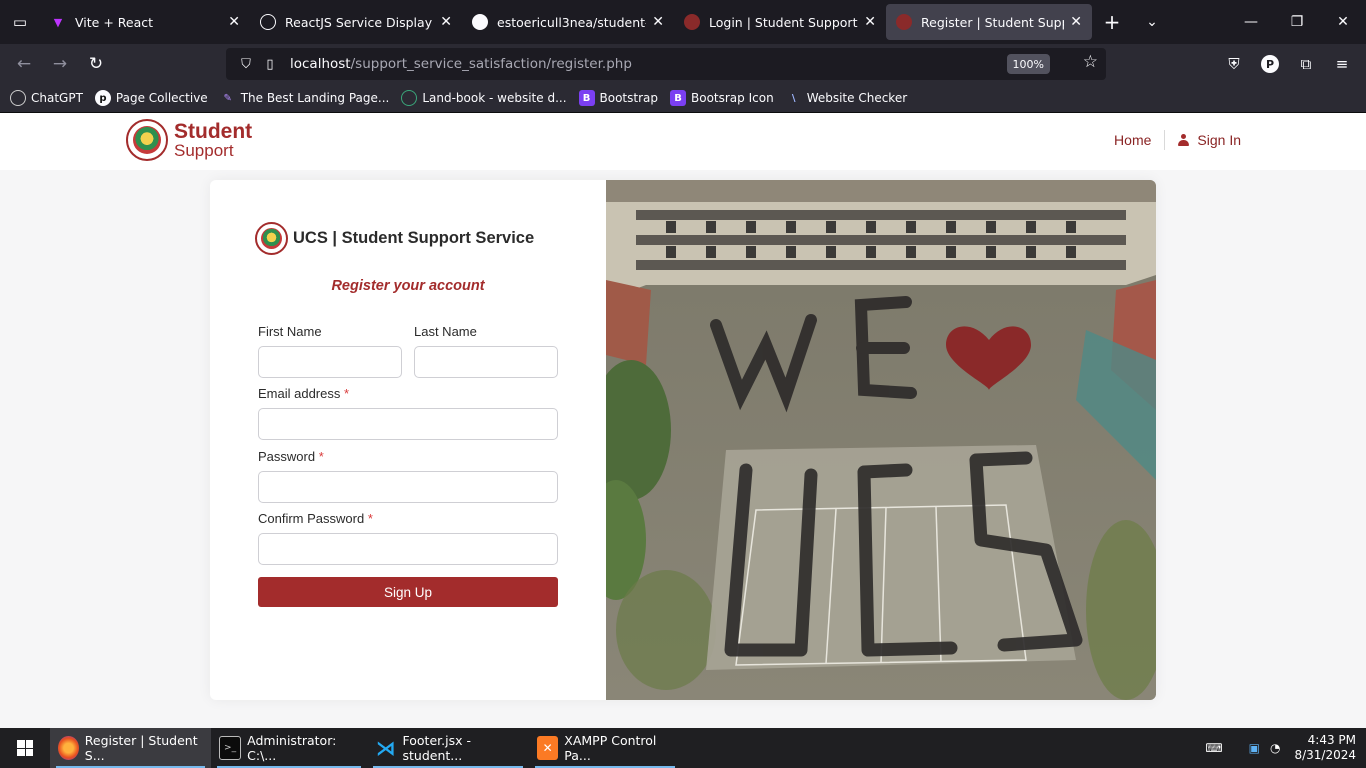  I want to click on first-name-field, so click(330, 362).